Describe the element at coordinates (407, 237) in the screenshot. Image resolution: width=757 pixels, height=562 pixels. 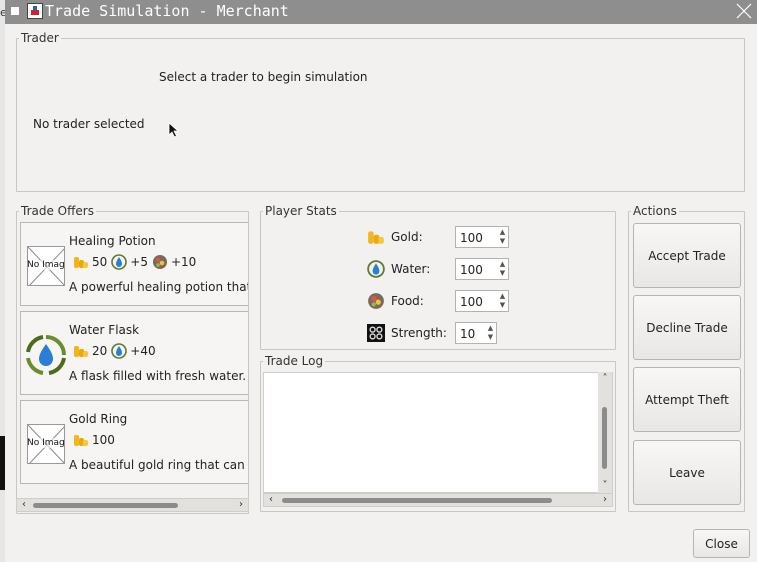
I see `stat-label: Gold:` at that location.